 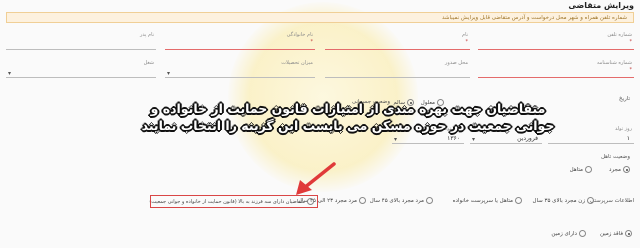 What do you see at coordinates (401, 200) in the screenshot?
I see `radio-single-man-45: مرد مجرد بالای ۴۵ سال` at bounding box center [401, 200].